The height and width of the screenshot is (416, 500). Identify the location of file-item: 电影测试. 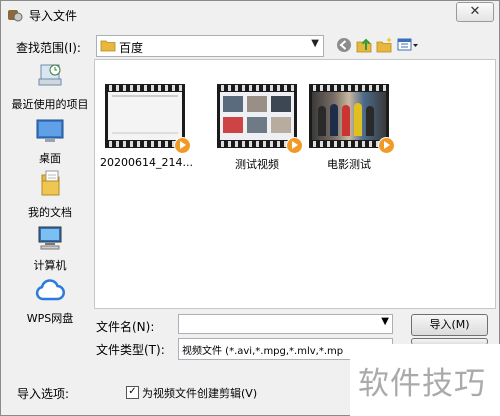
(349, 128).